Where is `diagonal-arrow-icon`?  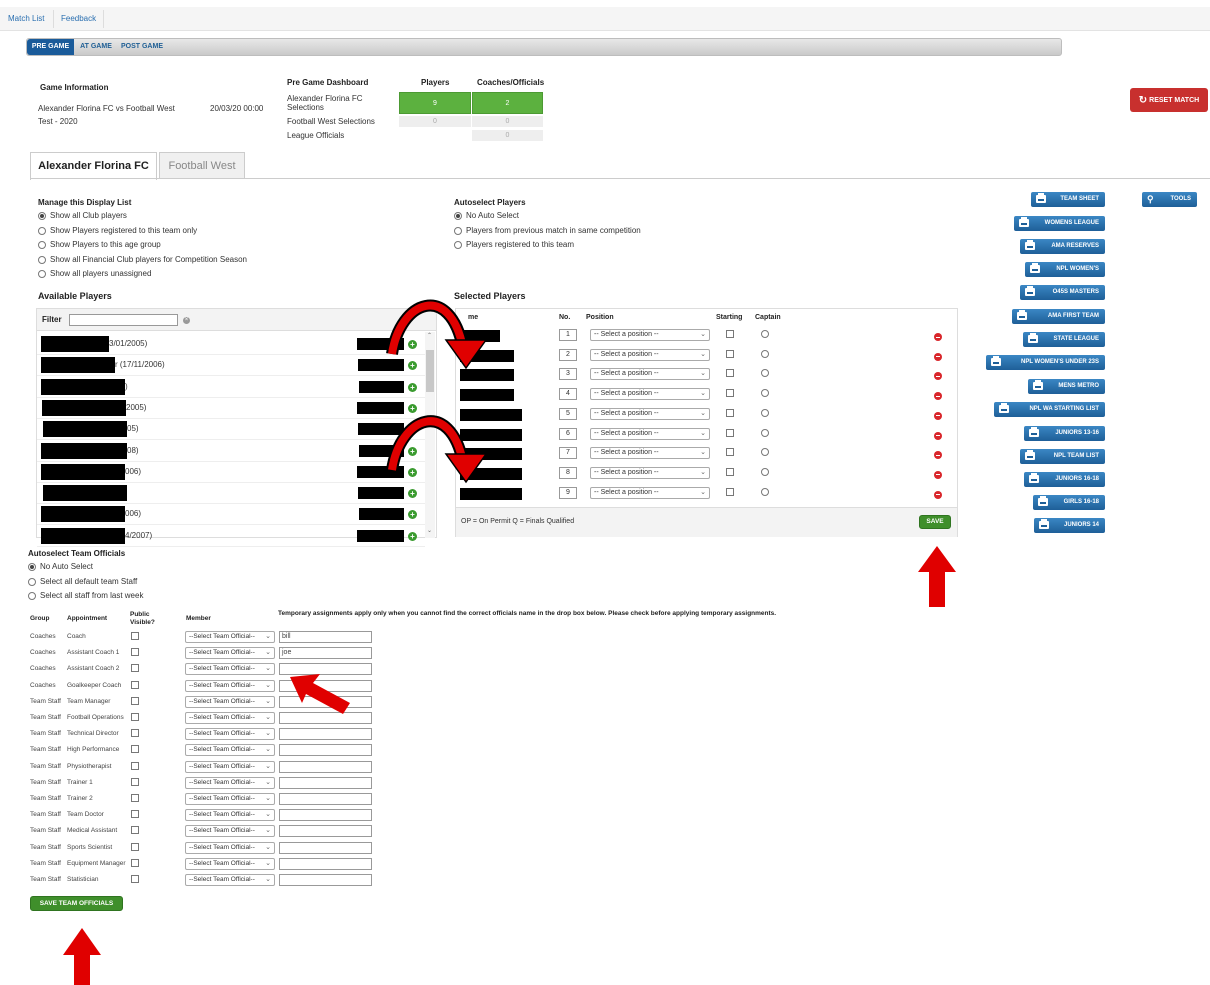
diagonal-arrow-icon is located at coordinates (320, 694).